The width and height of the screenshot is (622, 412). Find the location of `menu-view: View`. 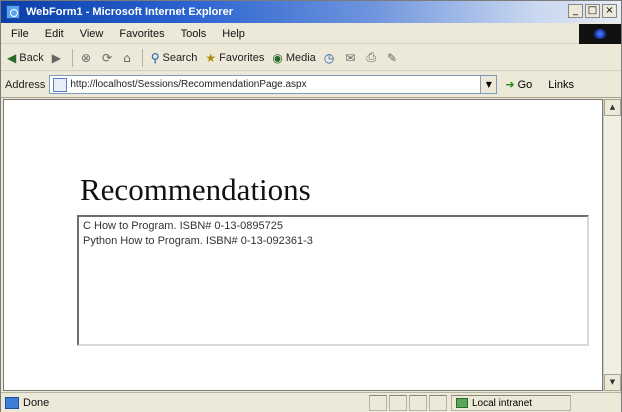

menu-view: View is located at coordinates (92, 34).